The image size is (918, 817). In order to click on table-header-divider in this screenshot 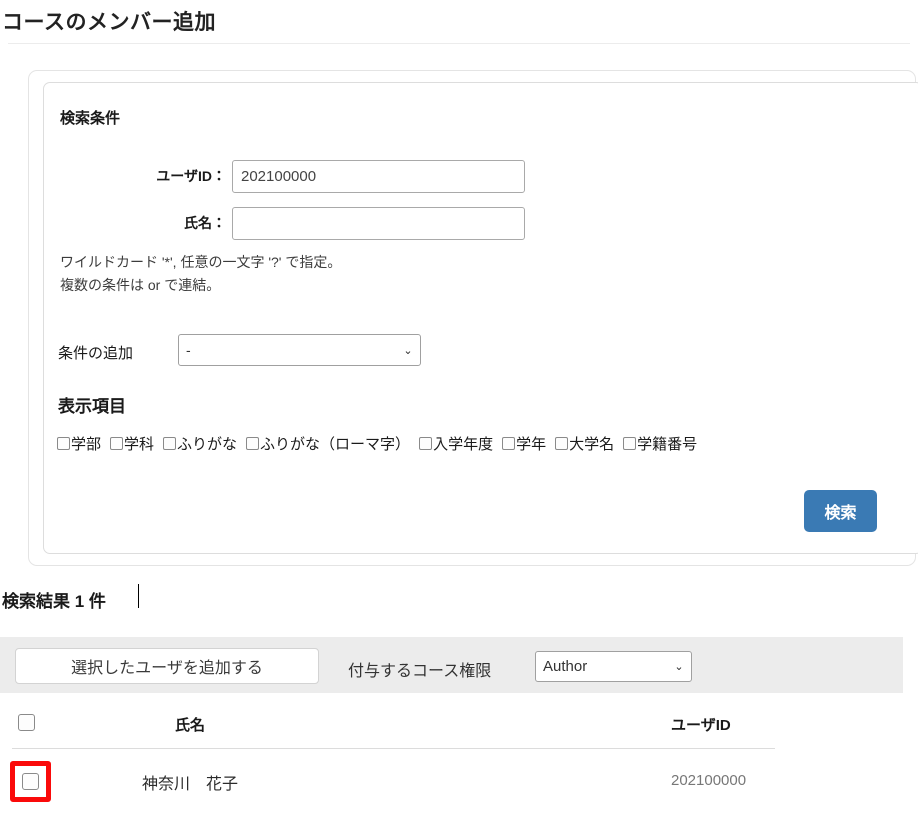, I will do `click(393, 748)`.